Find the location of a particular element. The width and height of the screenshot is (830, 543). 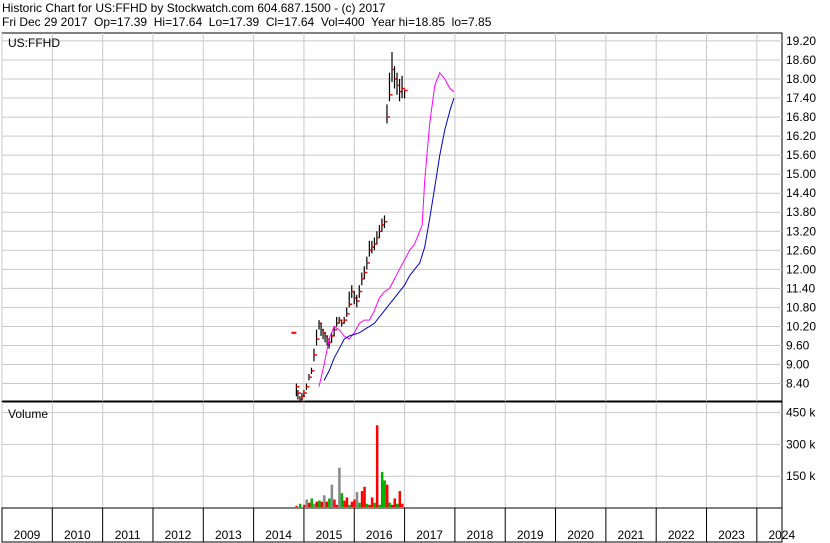

x-tick-label: 2017 is located at coordinates (429, 535).